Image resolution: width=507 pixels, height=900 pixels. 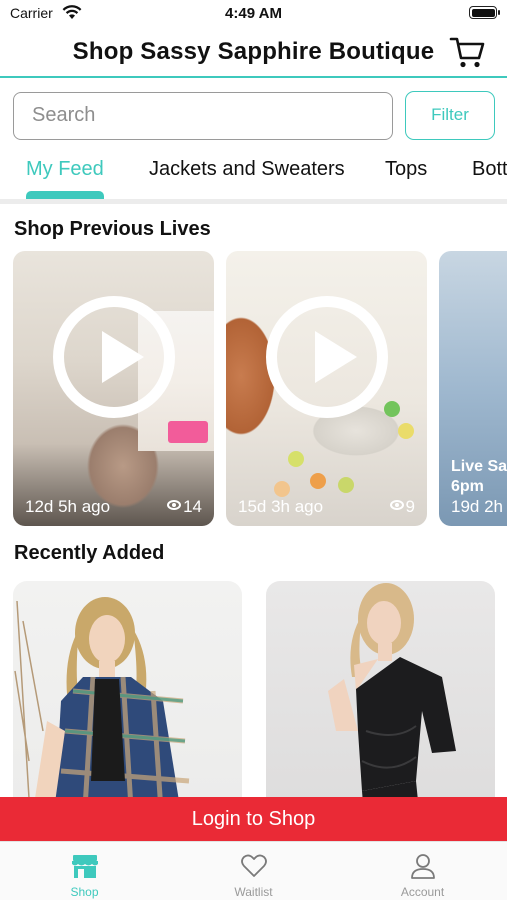 I want to click on bottom-nav: Shop Waitlist Account, so click(x=253, y=870).